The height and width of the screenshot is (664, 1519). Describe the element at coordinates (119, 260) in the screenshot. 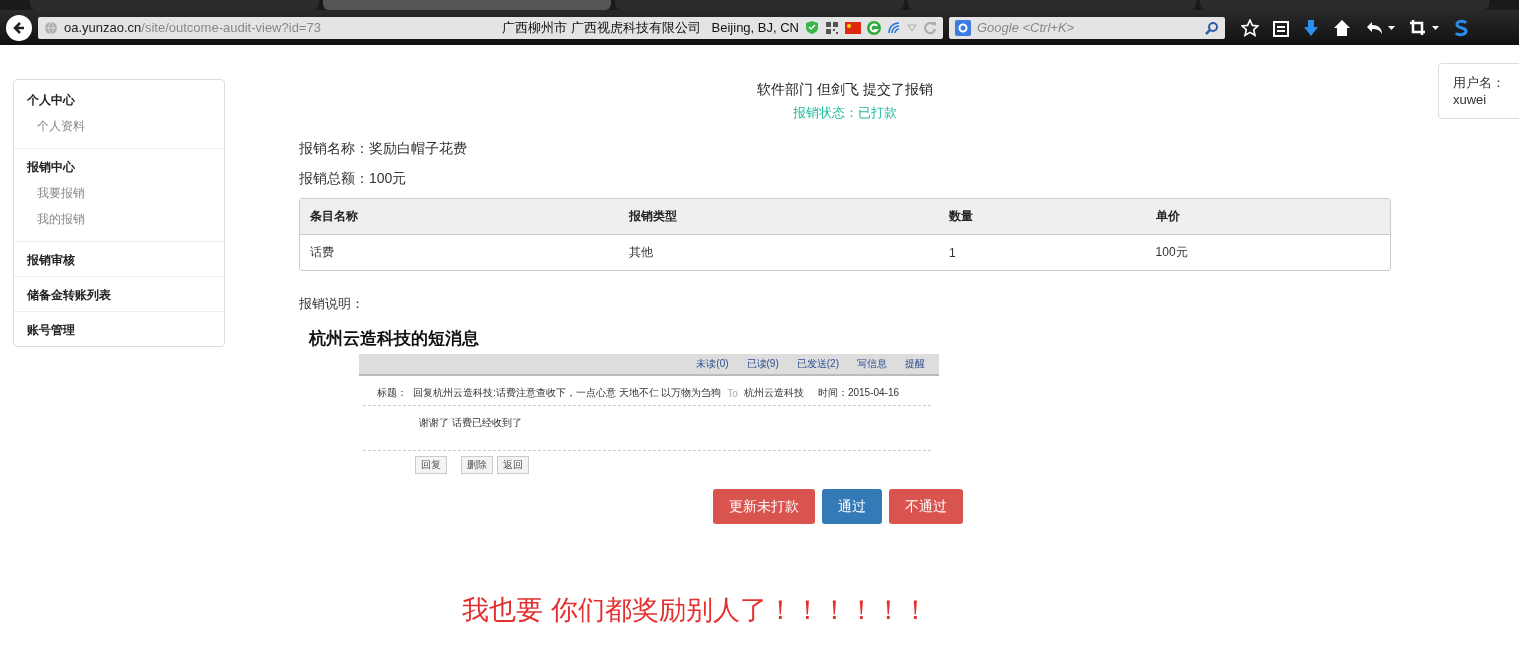

I see `sidebar-heading: 报销审核` at that location.